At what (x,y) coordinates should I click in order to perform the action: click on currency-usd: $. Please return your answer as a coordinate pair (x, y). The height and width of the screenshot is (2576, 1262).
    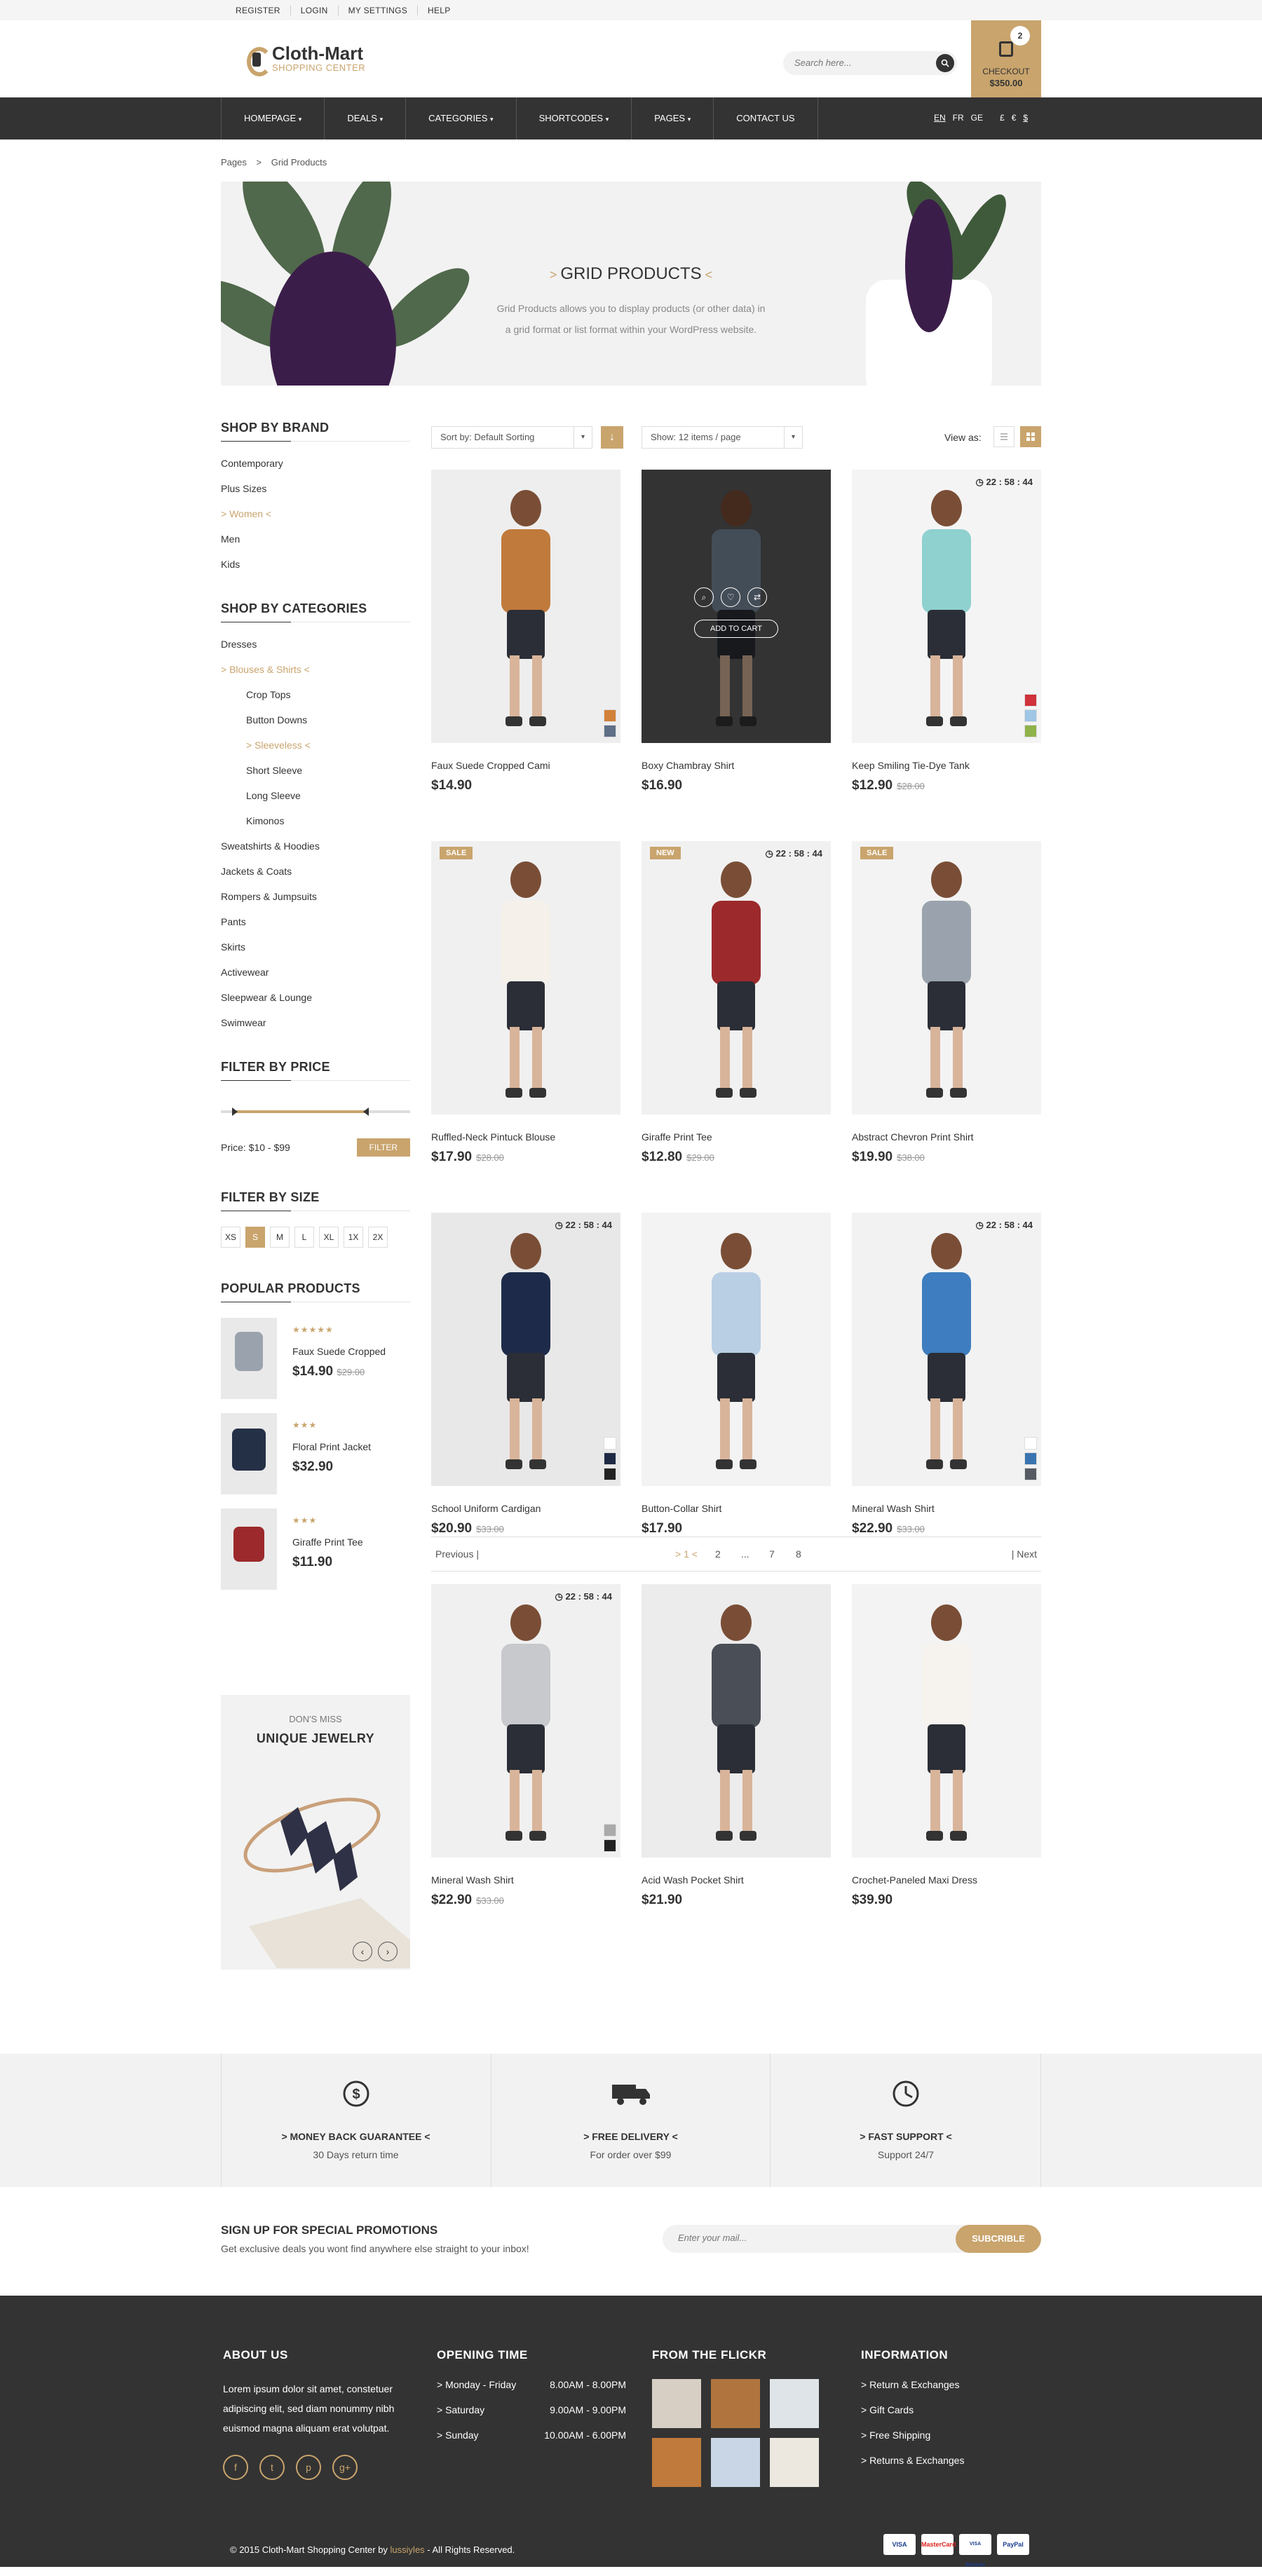
    Looking at the image, I should click on (1025, 118).